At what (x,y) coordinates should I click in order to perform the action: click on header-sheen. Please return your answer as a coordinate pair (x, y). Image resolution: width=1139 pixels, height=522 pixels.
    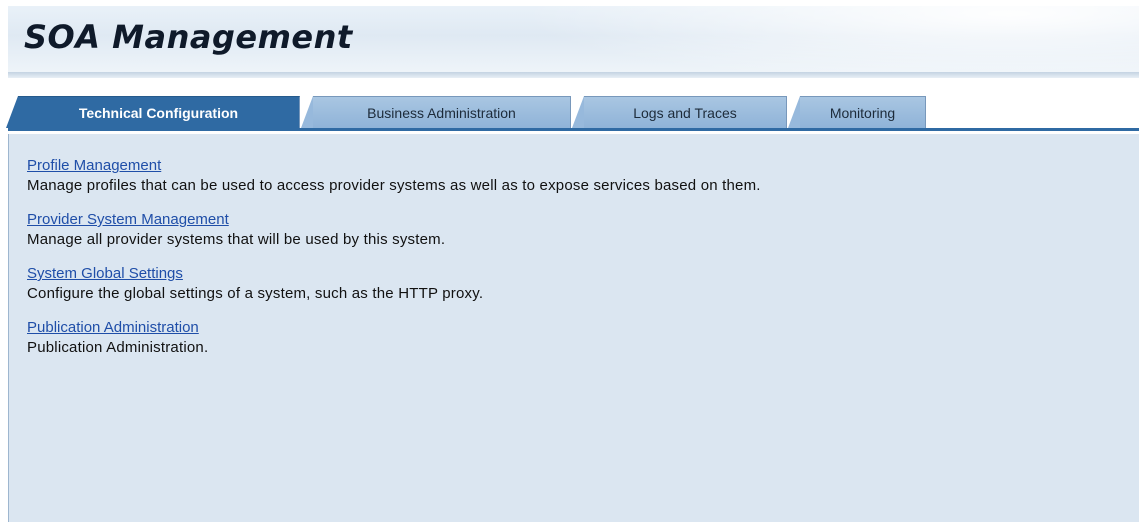
    Looking at the image, I should click on (829, 39).